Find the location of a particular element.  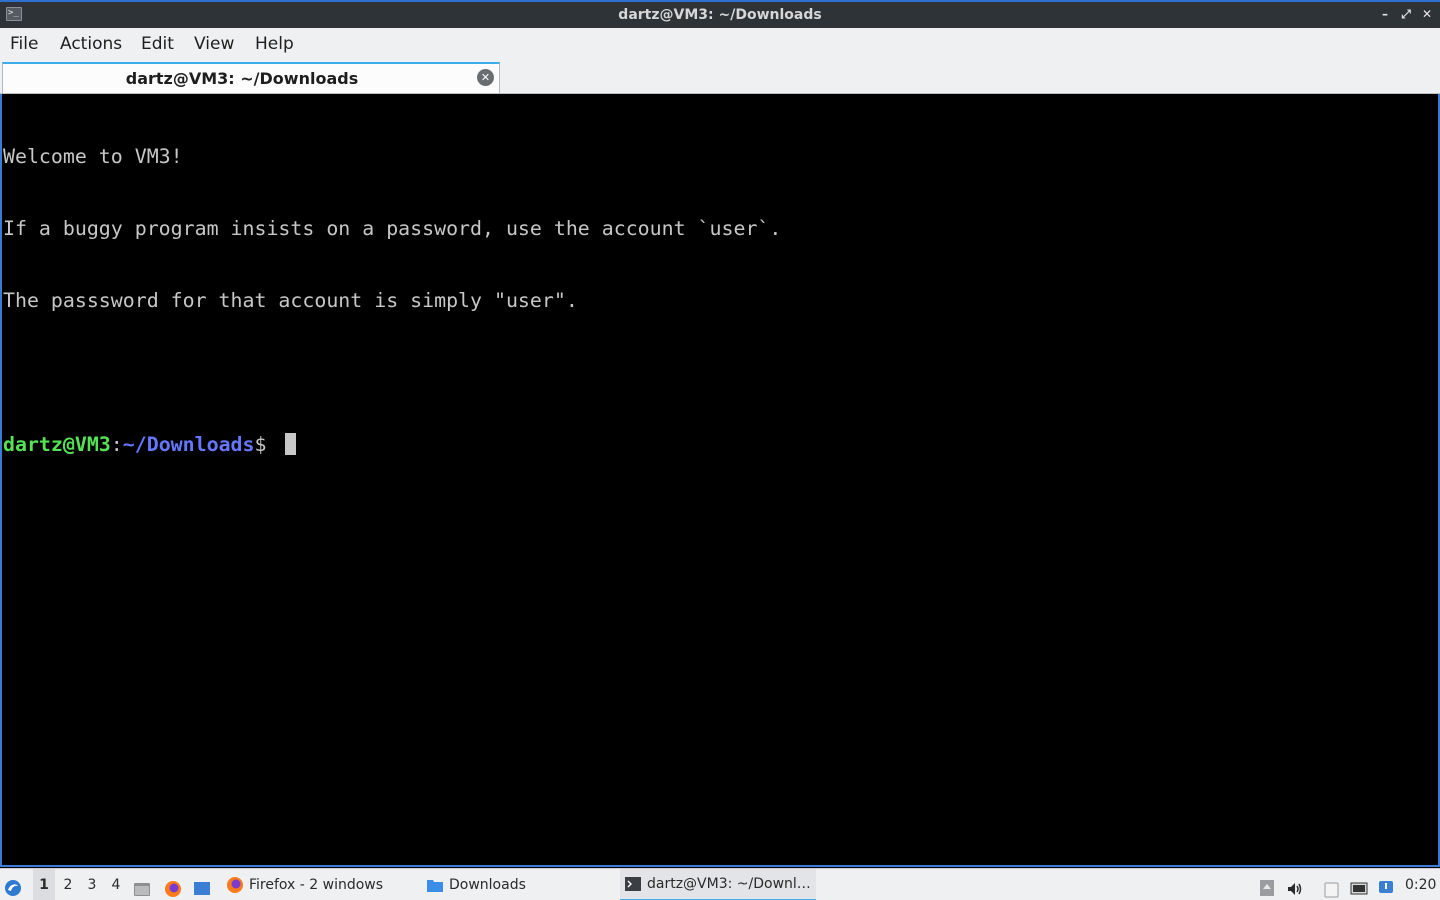

file-manager-icon is located at coordinates (142, 889).